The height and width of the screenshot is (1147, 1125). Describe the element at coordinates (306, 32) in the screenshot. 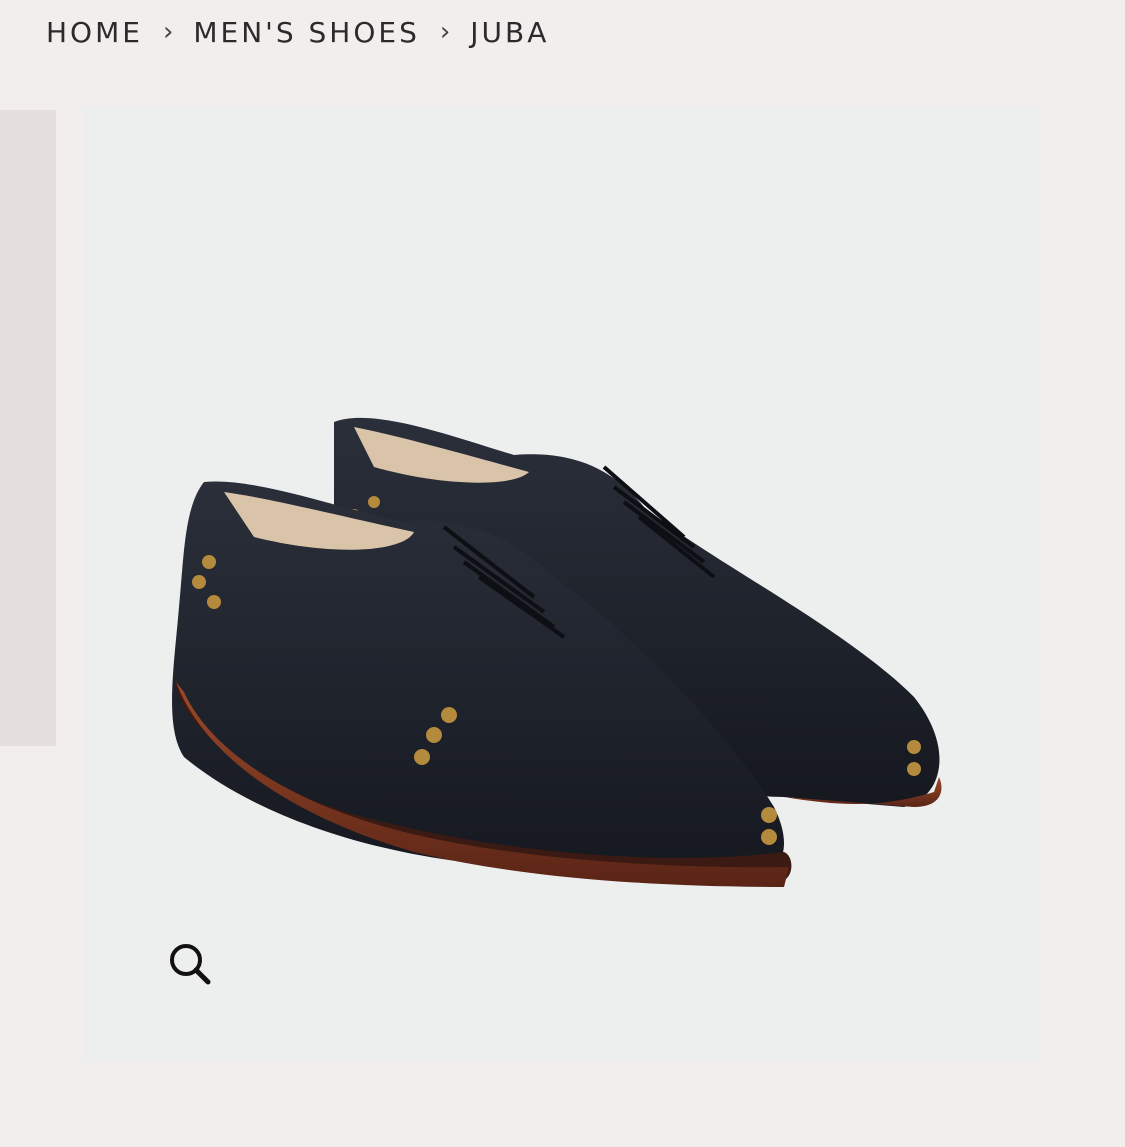

I see `breadcrumb-mens-shoes: MEN'S SHOES` at that location.